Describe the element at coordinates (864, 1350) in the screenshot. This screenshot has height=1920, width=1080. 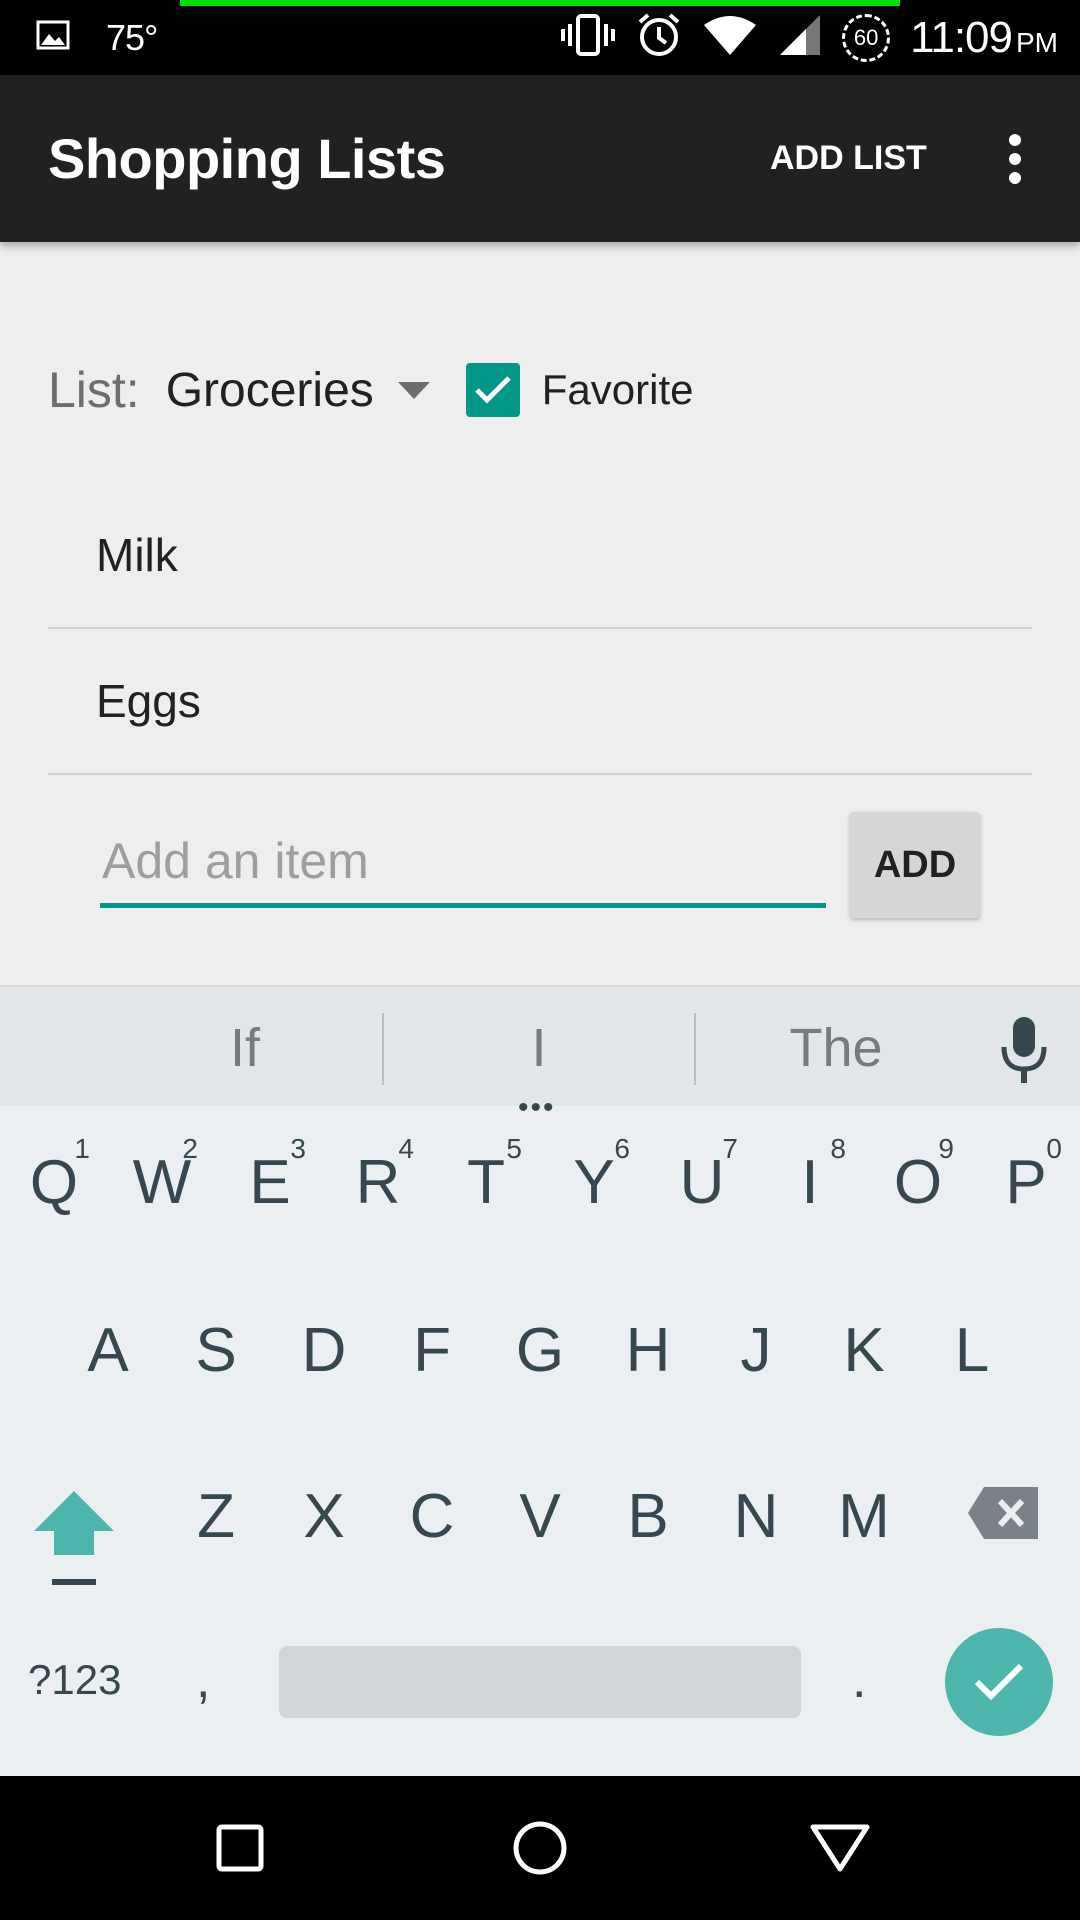
I see `key-k: K` at that location.